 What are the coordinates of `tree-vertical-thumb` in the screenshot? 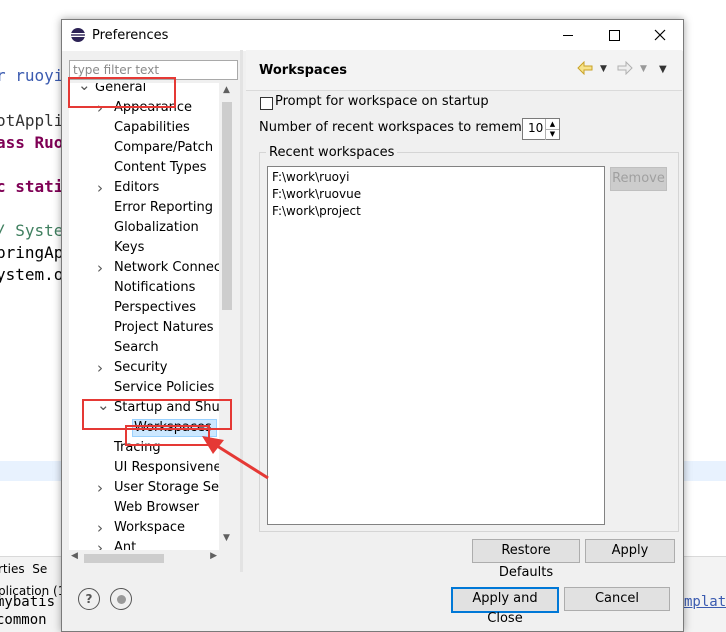 It's located at (227, 206).